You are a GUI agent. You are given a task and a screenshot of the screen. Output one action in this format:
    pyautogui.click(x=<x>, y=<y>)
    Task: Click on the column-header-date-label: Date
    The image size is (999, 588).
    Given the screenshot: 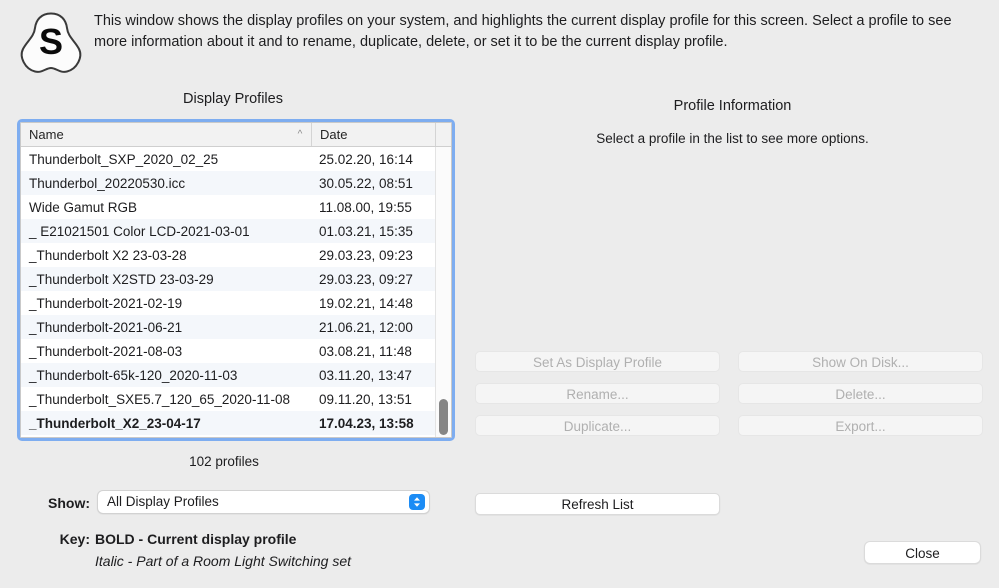 What is the action you would take?
    pyautogui.click(x=334, y=134)
    